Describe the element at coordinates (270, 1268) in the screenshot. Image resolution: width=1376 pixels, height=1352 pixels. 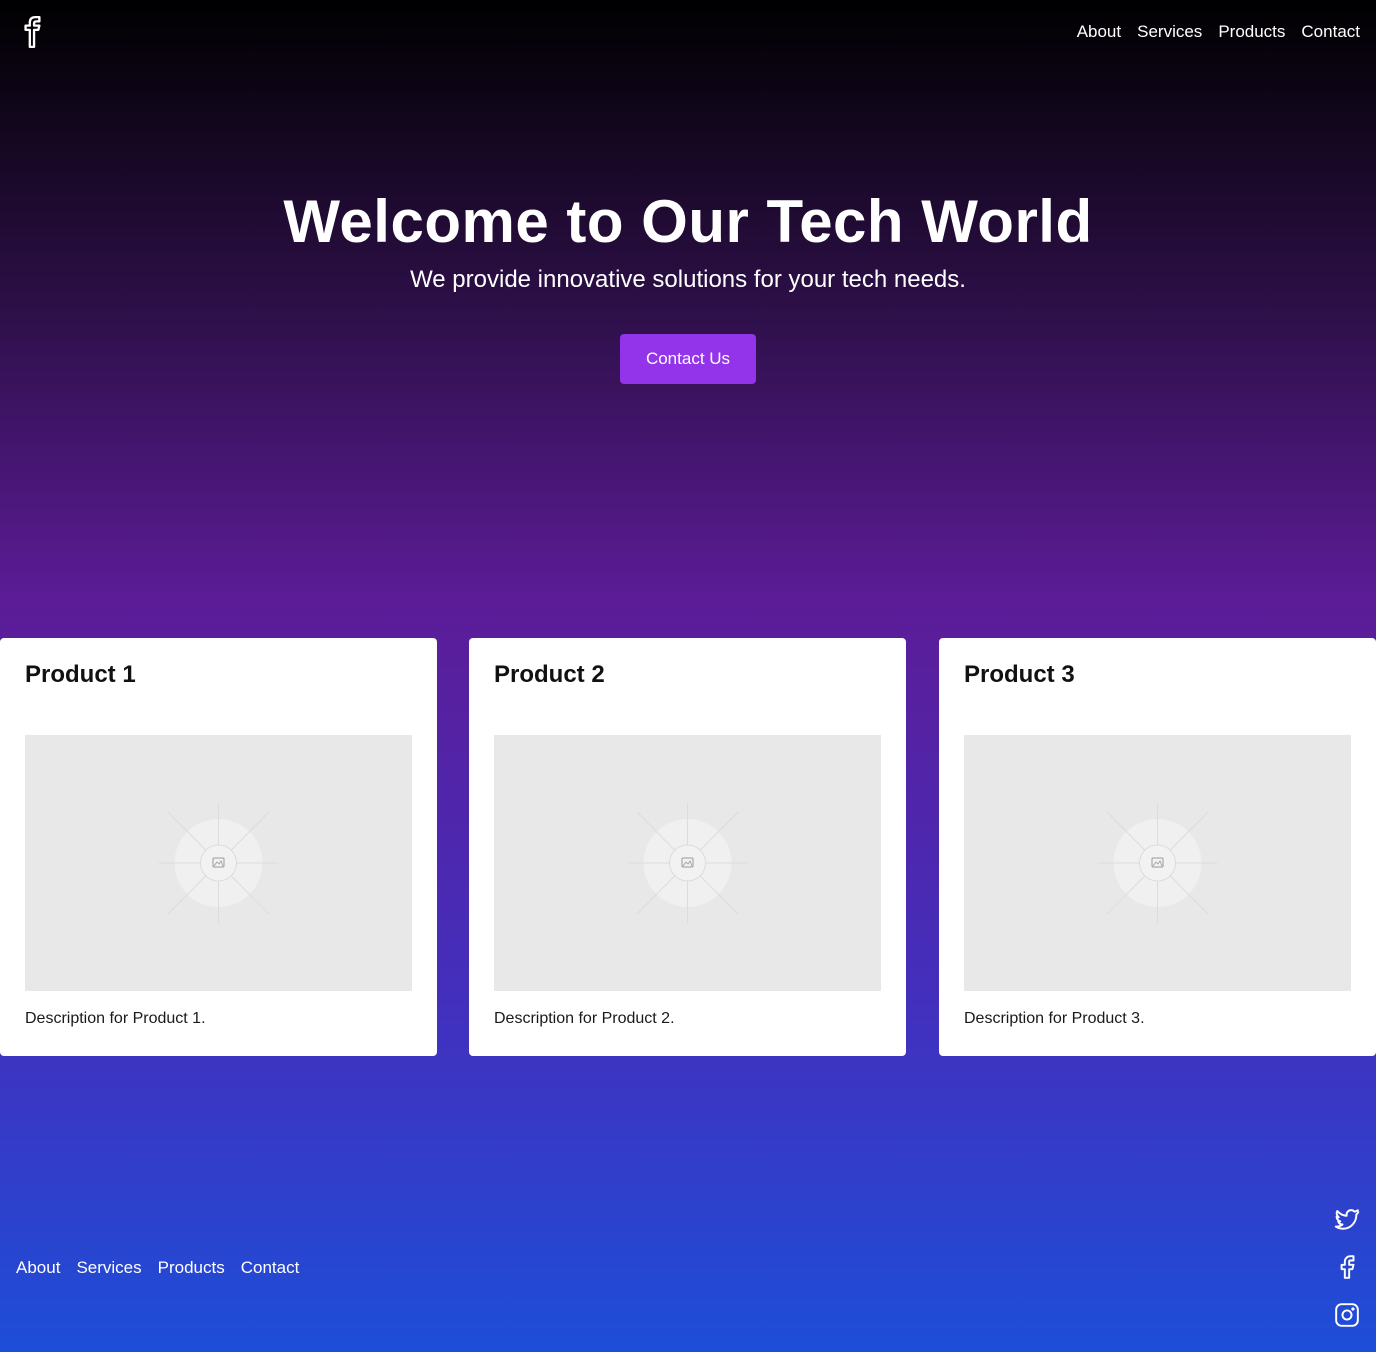
I see `footer-link-contact: Contact` at that location.